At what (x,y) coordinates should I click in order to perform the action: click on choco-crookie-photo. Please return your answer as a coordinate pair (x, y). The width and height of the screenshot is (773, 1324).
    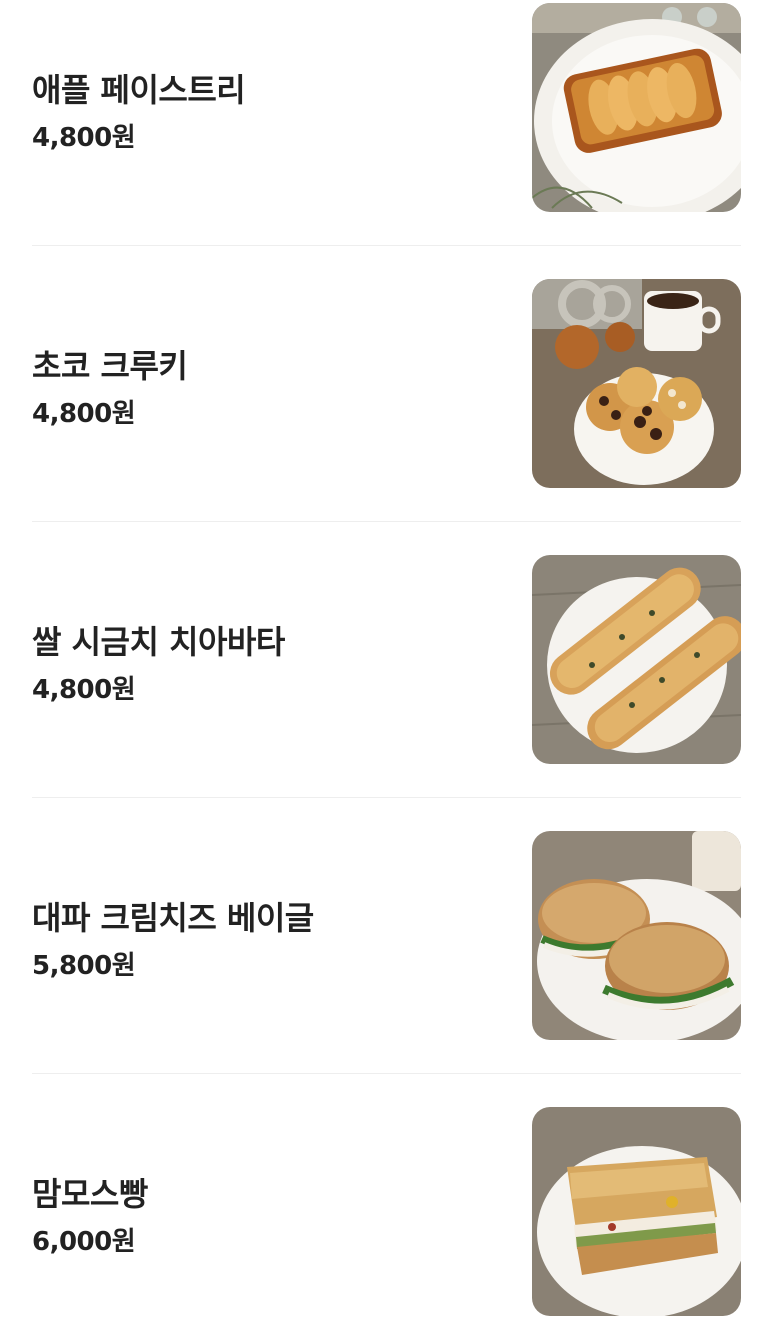
    Looking at the image, I should click on (636, 383).